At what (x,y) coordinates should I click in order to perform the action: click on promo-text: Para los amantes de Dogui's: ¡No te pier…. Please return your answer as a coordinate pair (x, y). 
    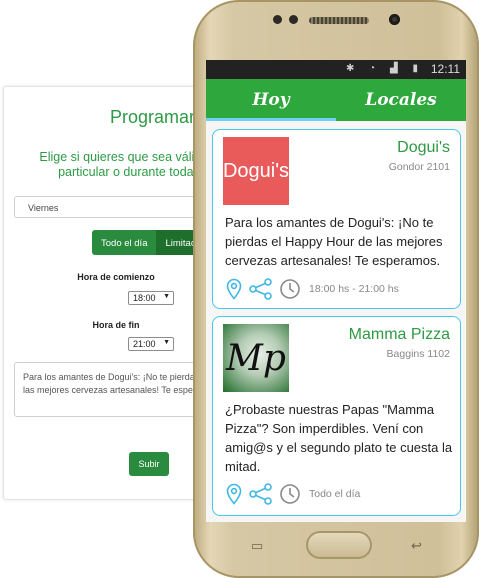
    Looking at the image, I should click on (334, 241).